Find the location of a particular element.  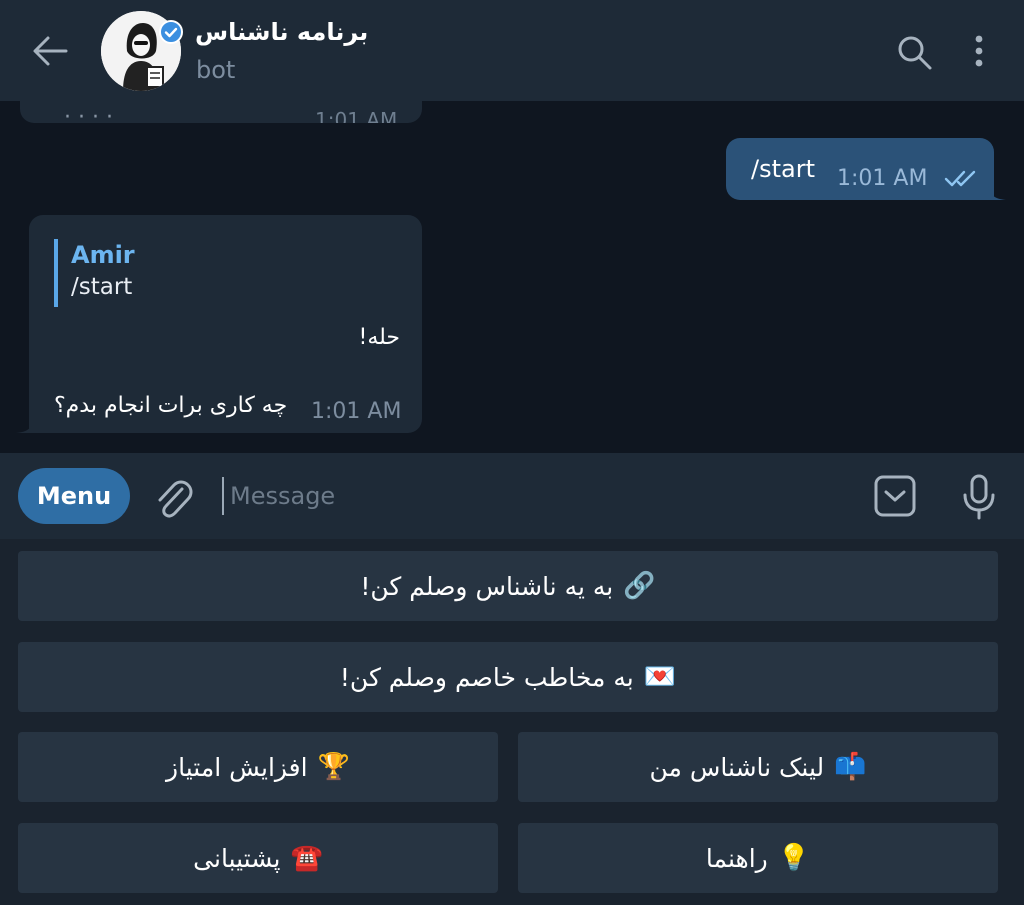

microphone-icon is located at coordinates (979, 497).